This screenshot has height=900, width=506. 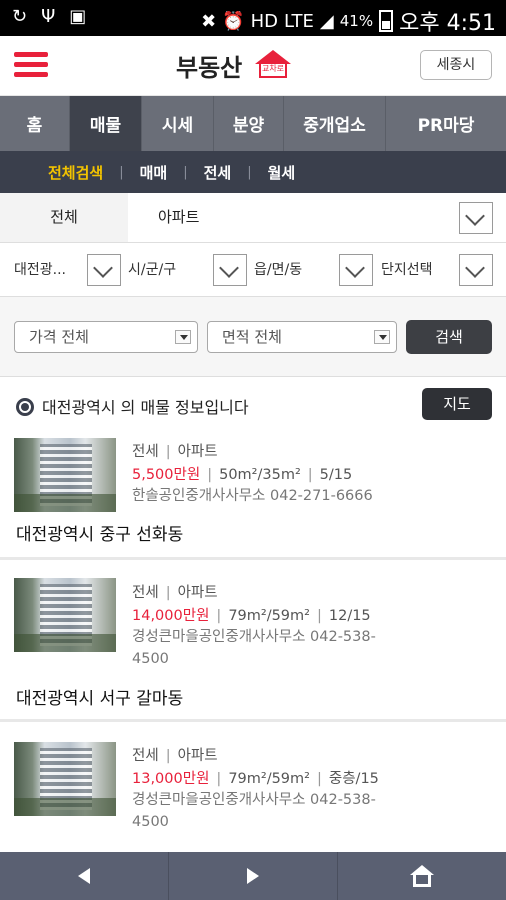 What do you see at coordinates (209, 65) in the screenshot?
I see `brand-title: 부동산` at bounding box center [209, 65].